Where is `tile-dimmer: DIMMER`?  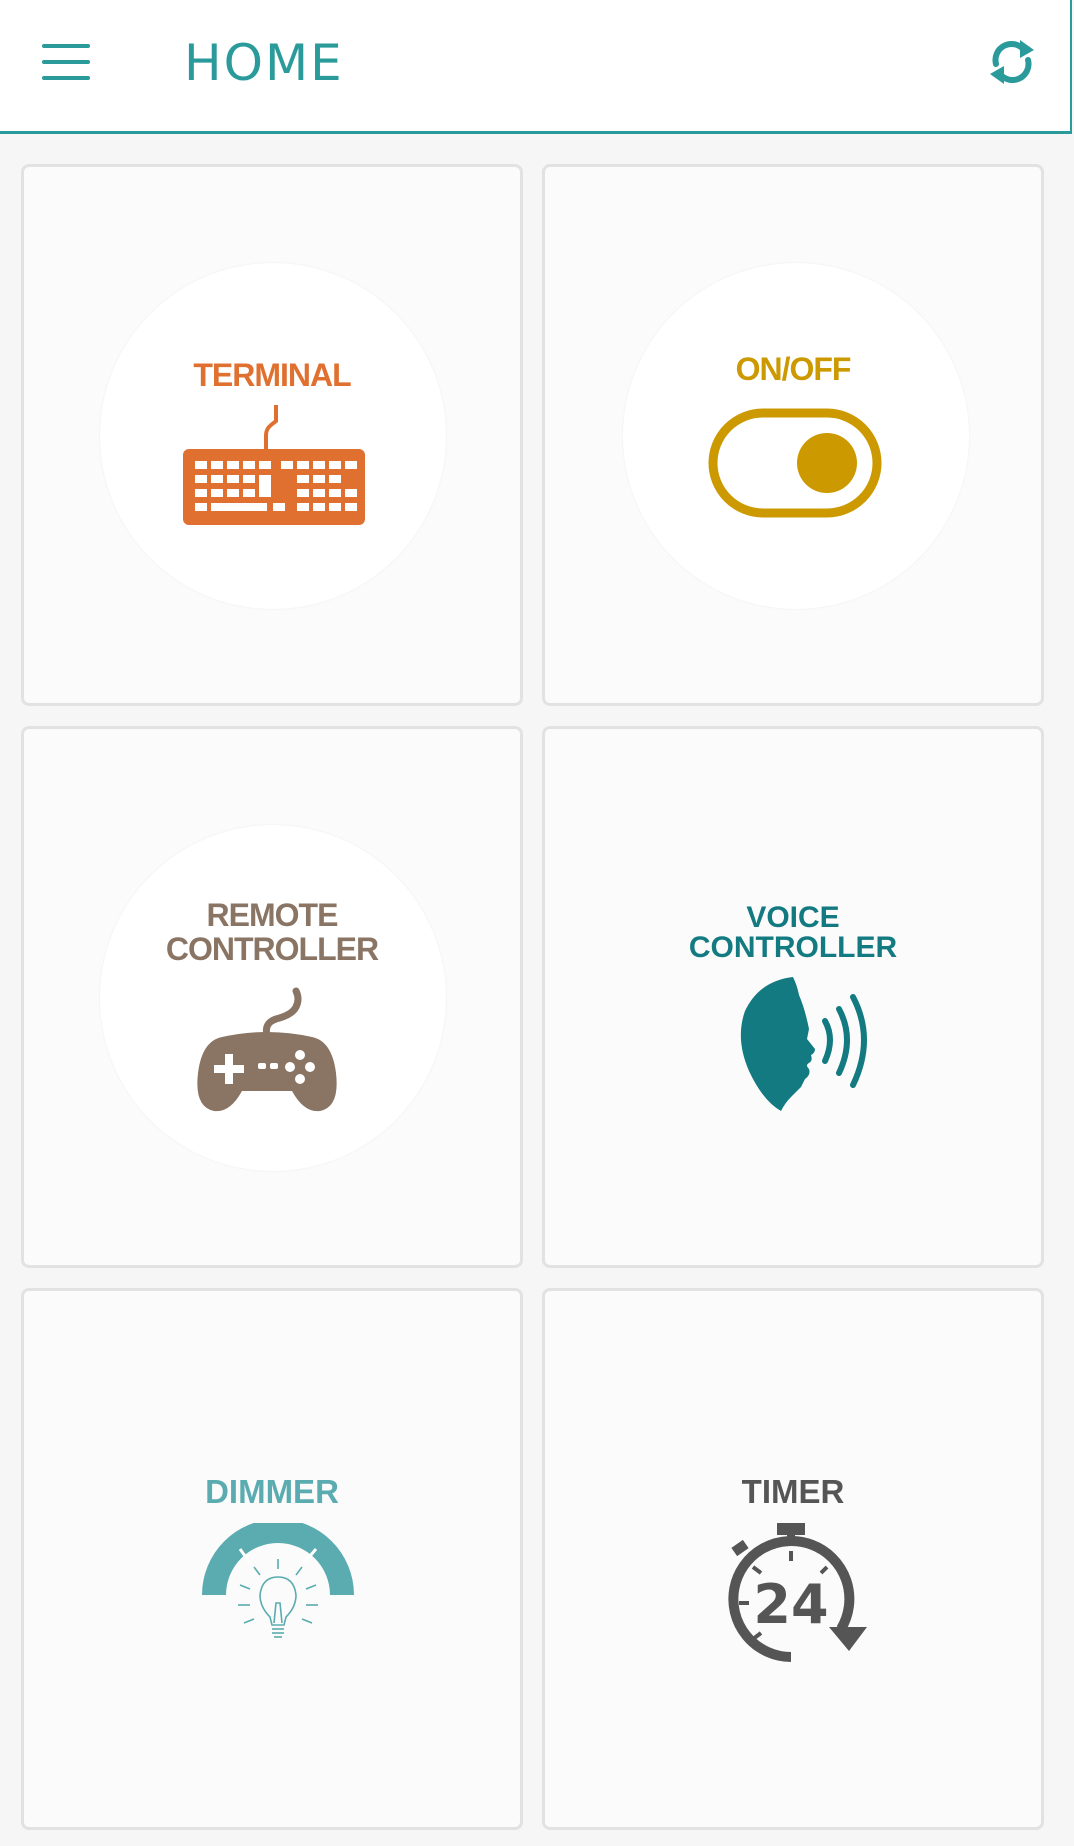
tile-dimmer: DIMMER is located at coordinates (272, 1559).